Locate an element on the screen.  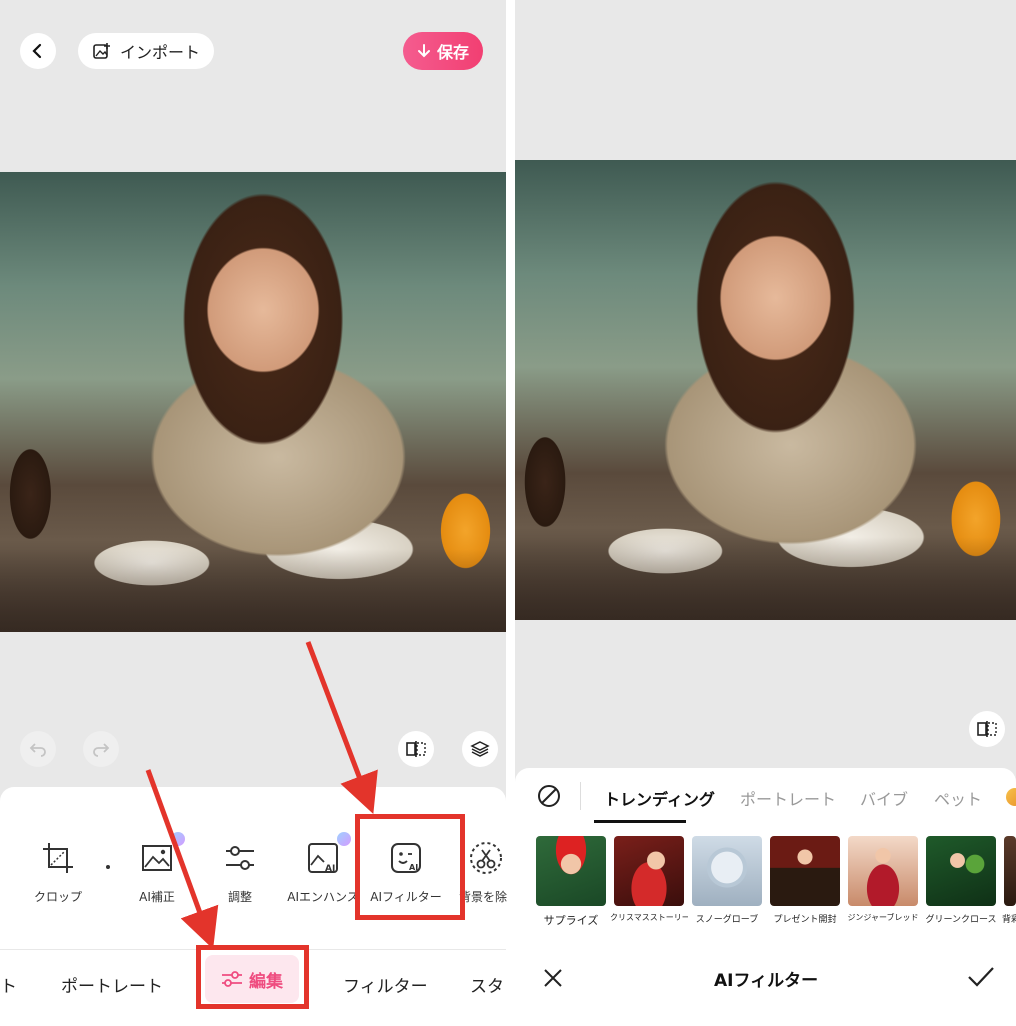
filter-thumb-green-claus is located at coordinates (961, 871).